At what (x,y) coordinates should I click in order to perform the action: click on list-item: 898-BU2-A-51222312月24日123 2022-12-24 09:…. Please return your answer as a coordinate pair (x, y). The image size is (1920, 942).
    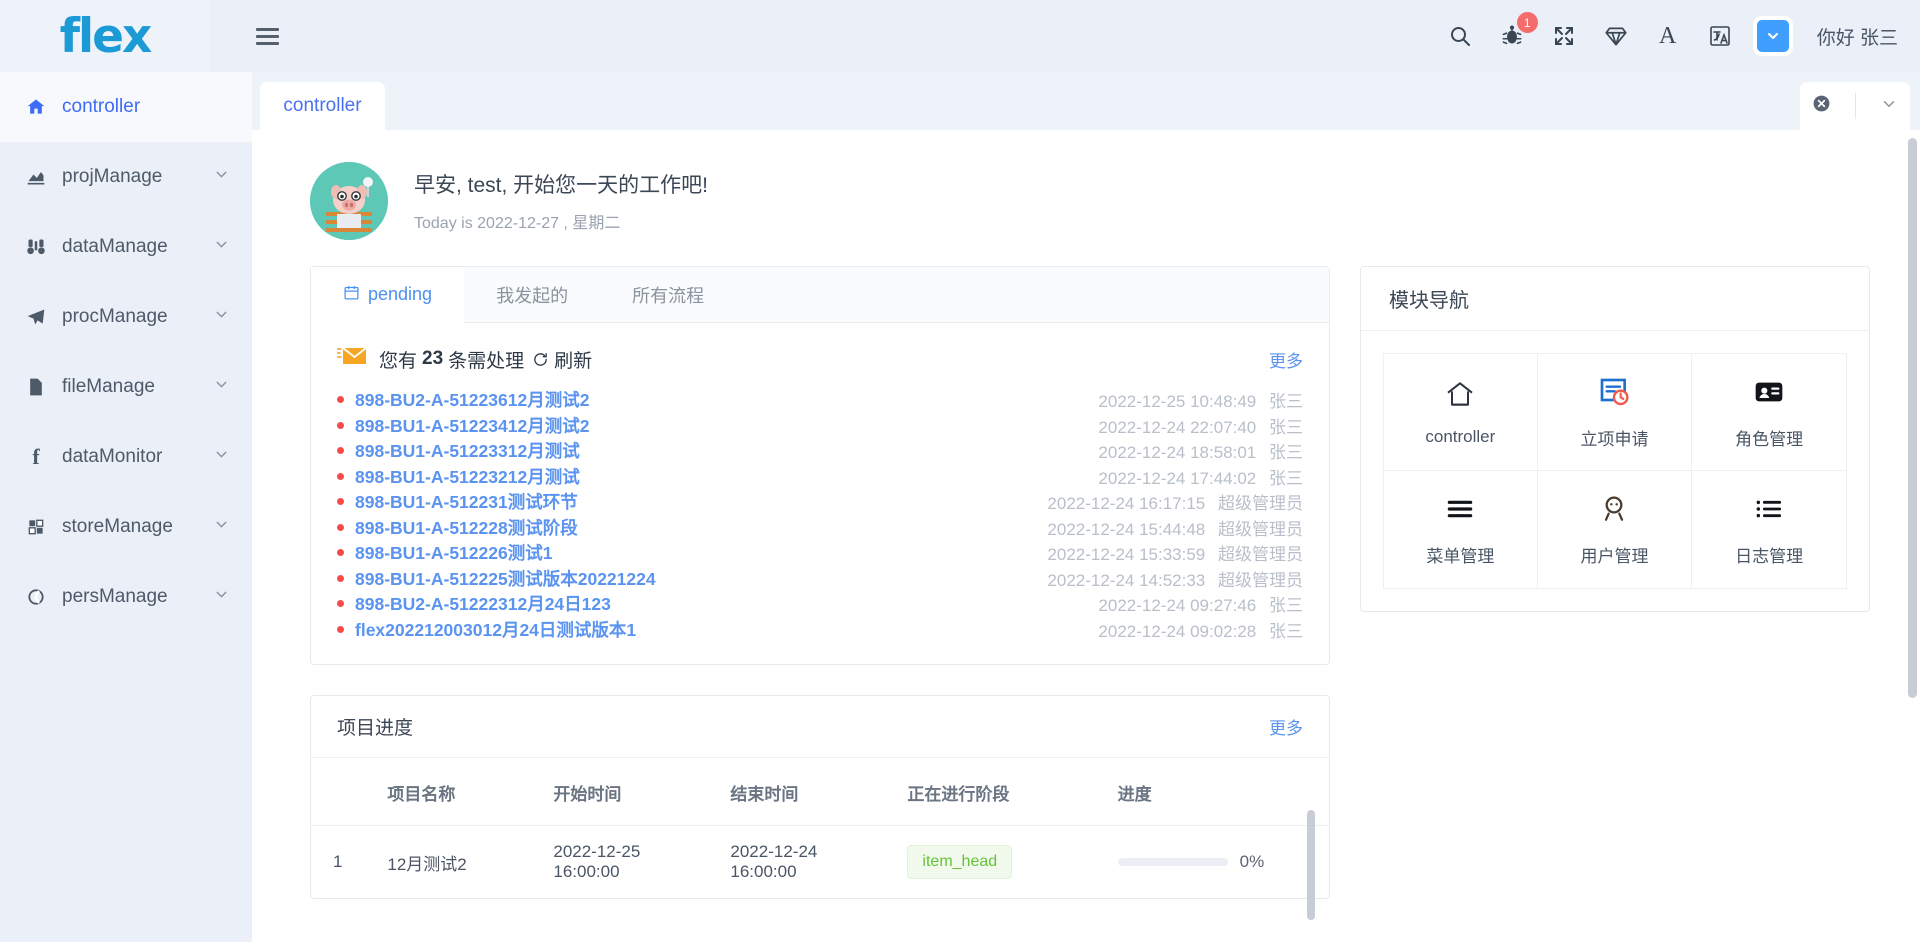
    Looking at the image, I should click on (820, 604).